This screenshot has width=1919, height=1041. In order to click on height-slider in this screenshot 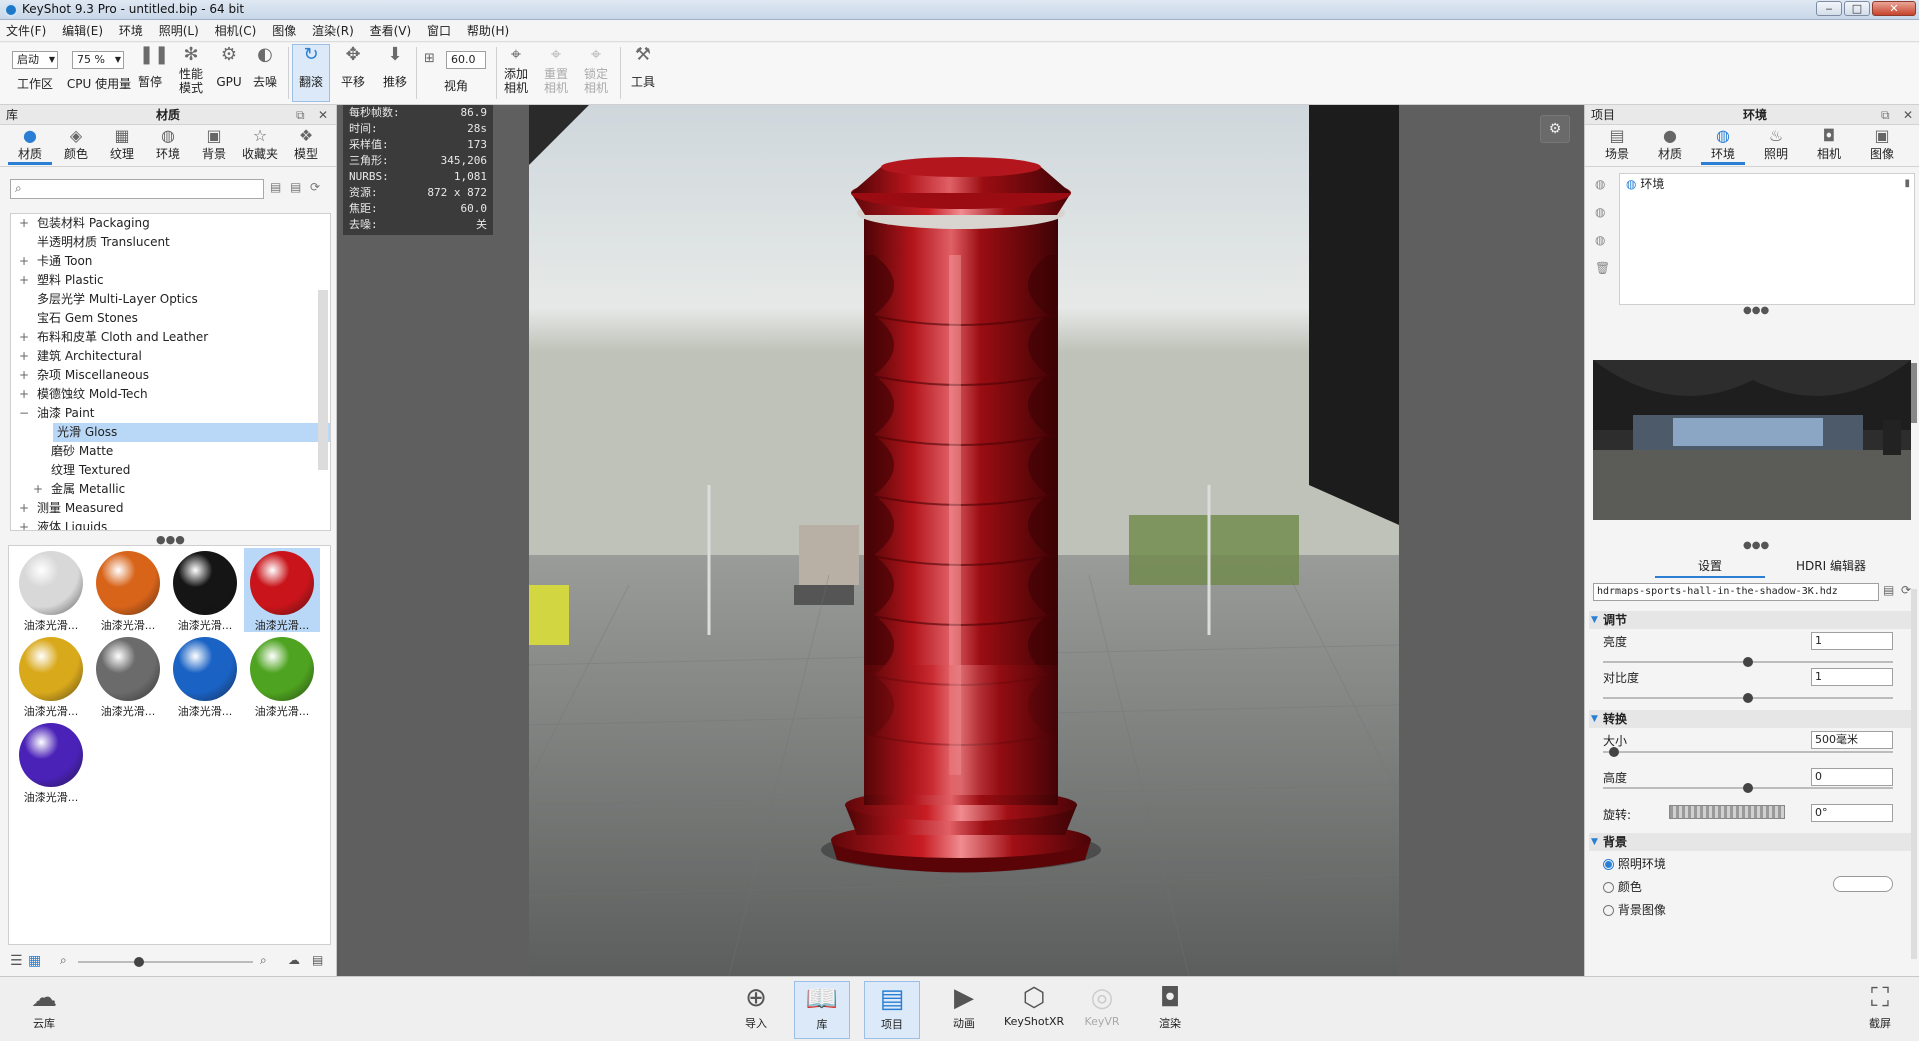, I will do `click(1748, 788)`.